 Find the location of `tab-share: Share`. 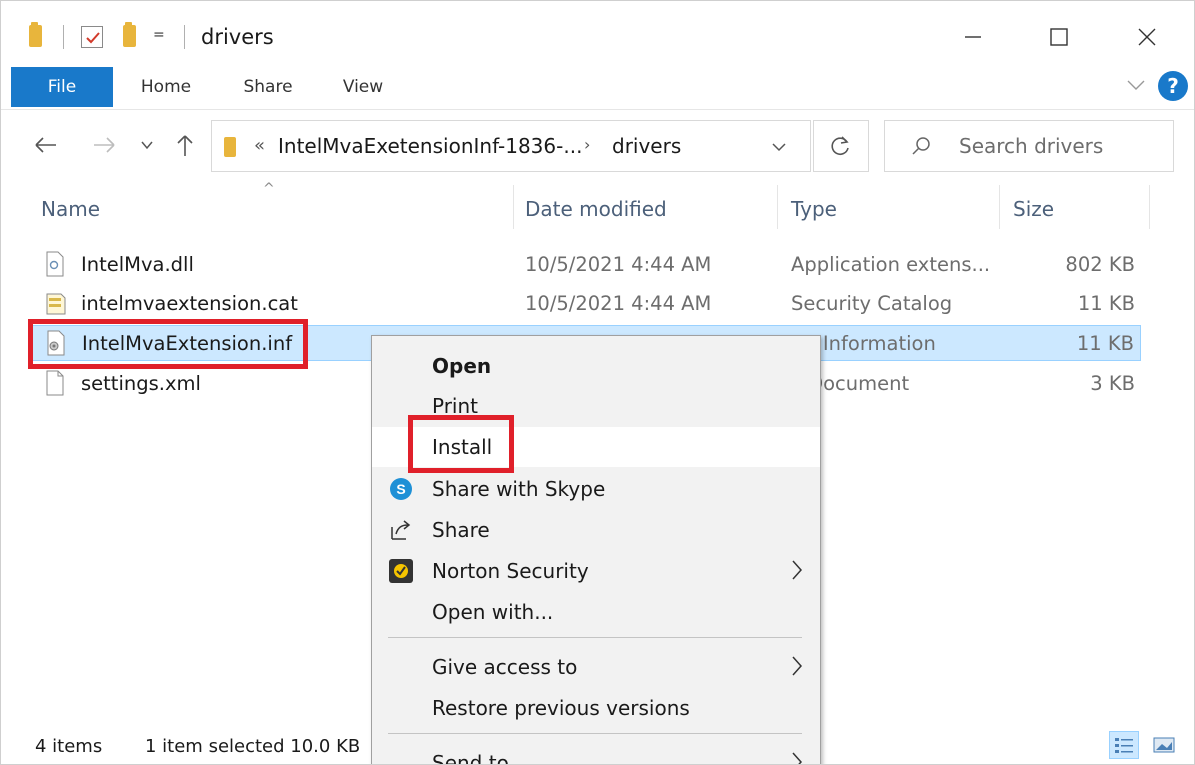

tab-share: Share is located at coordinates (268, 87).